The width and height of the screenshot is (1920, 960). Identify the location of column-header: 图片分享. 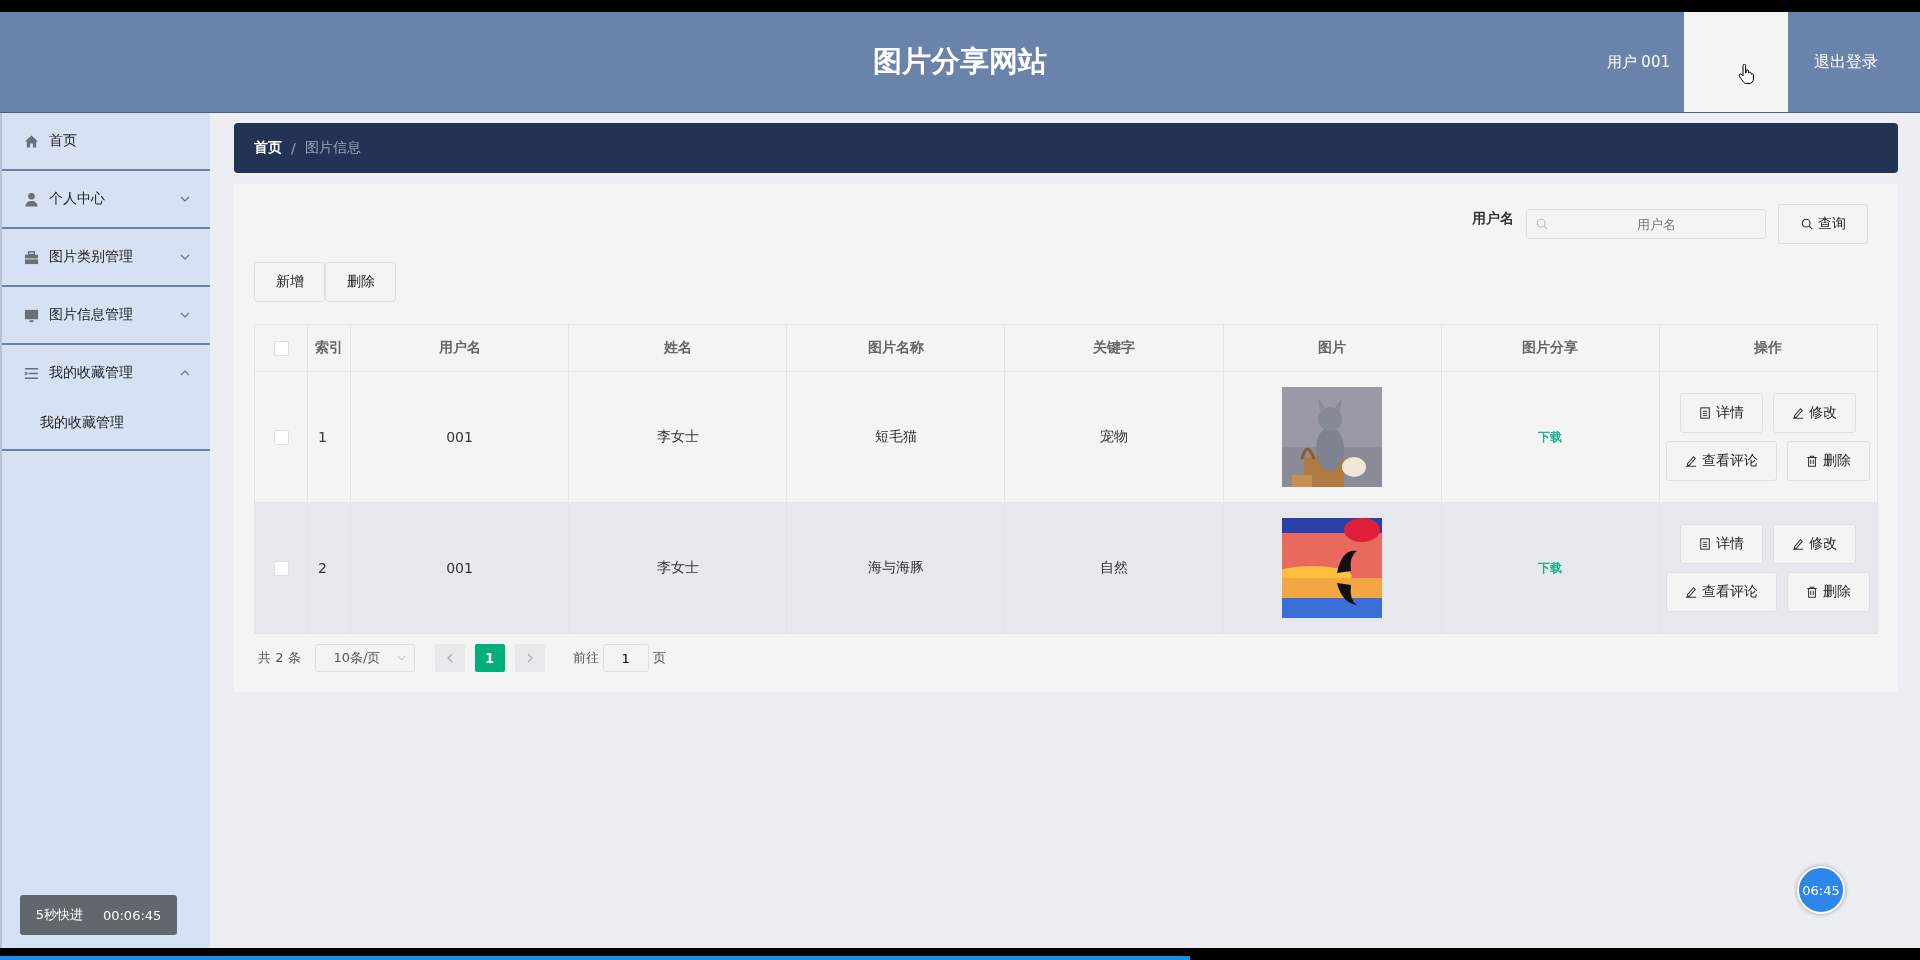
(1550, 348).